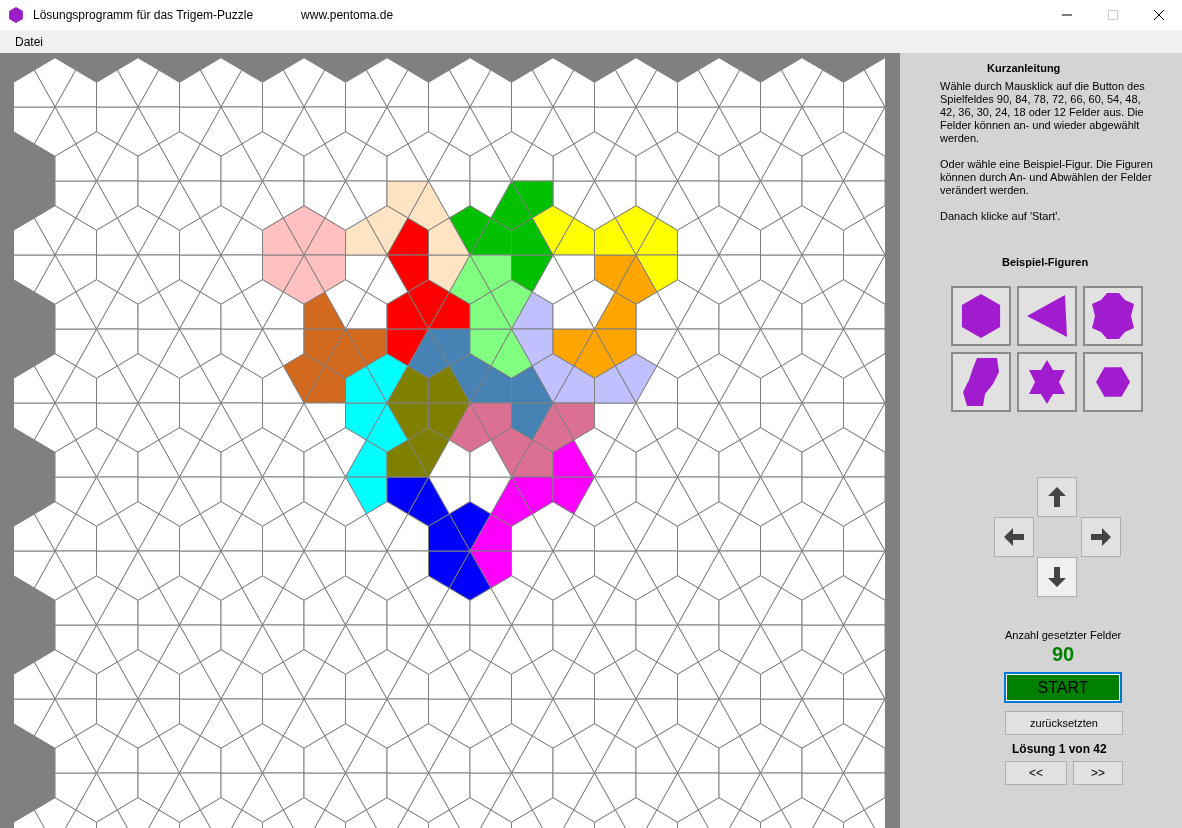 This screenshot has height=828, width=1182. I want to click on counter-label: Anzahl gesetzter Felder, so click(1064, 635).